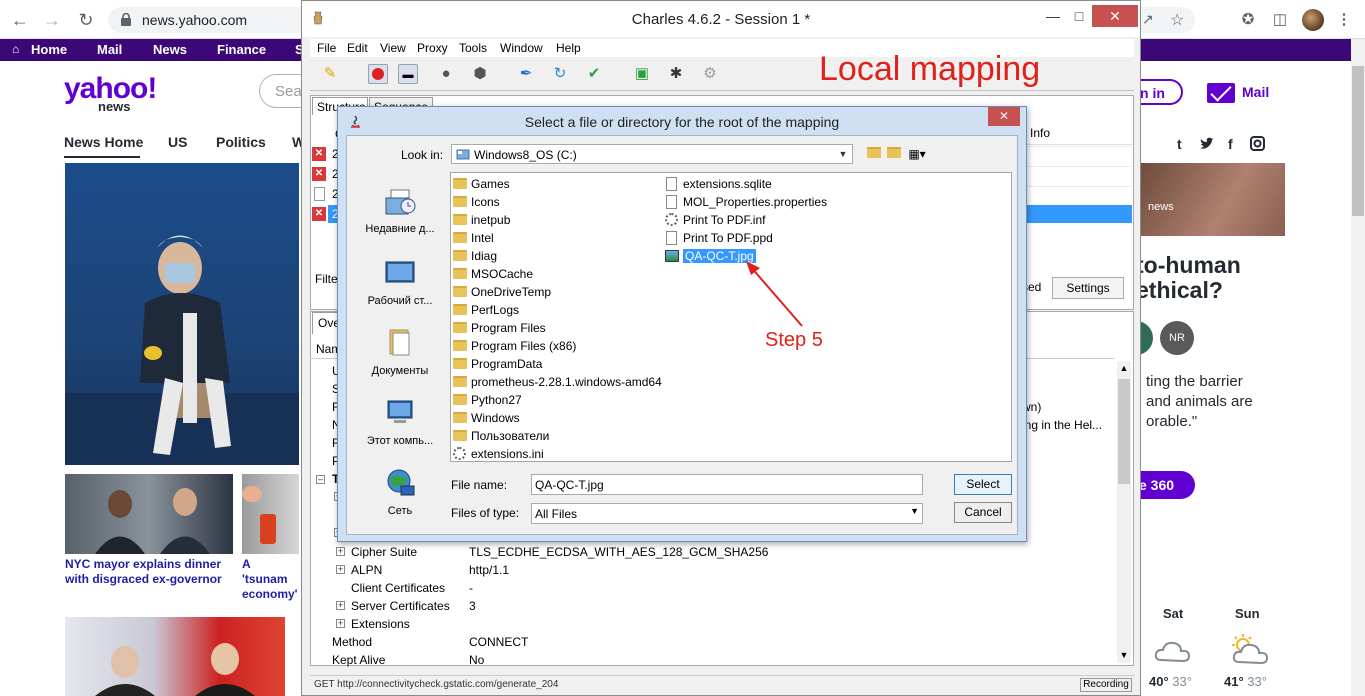 This screenshot has width=1365, height=696. I want to click on refresh-icon: ↻, so click(560, 74).